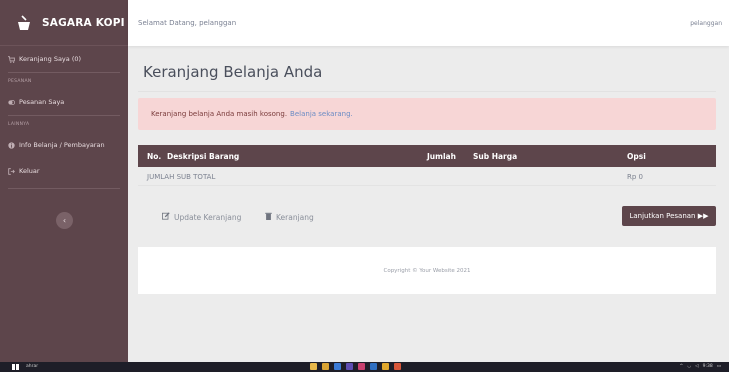 Image resolution: width=729 pixels, height=372 pixels. I want to click on folder-icon, so click(313, 366).